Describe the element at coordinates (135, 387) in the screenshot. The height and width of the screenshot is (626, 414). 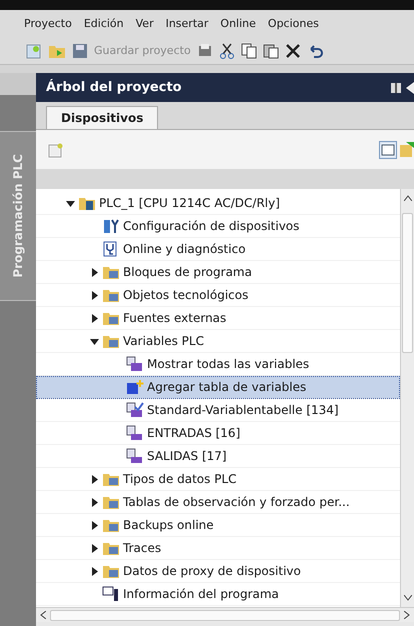
I see `add-table-icon` at that location.